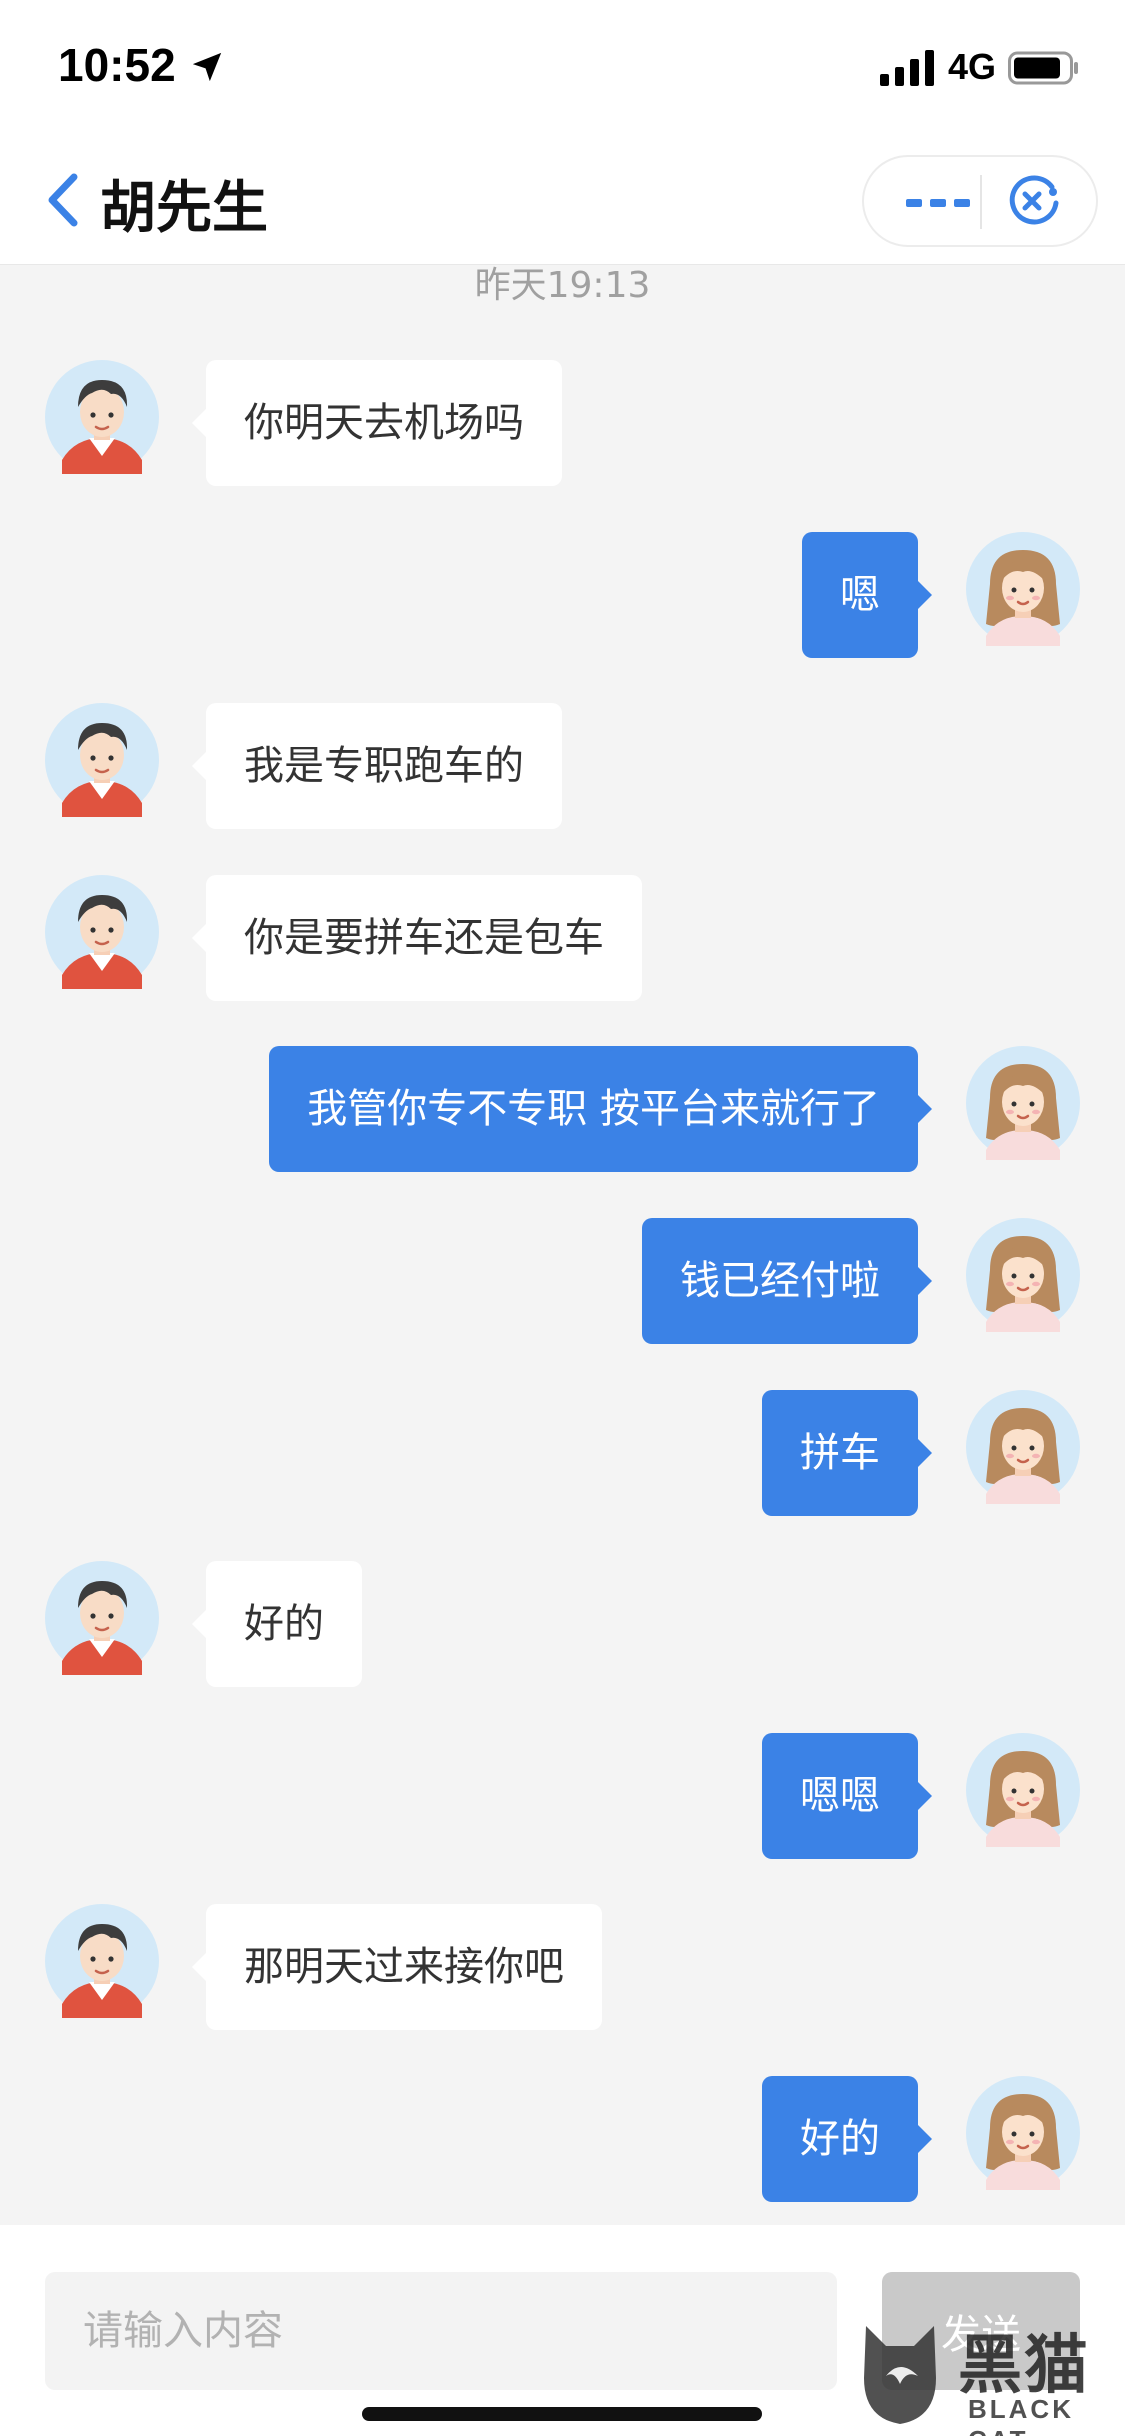 The width and height of the screenshot is (1125, 2436). I want to click on outgoing-message: 嗯, so click(562, 594).